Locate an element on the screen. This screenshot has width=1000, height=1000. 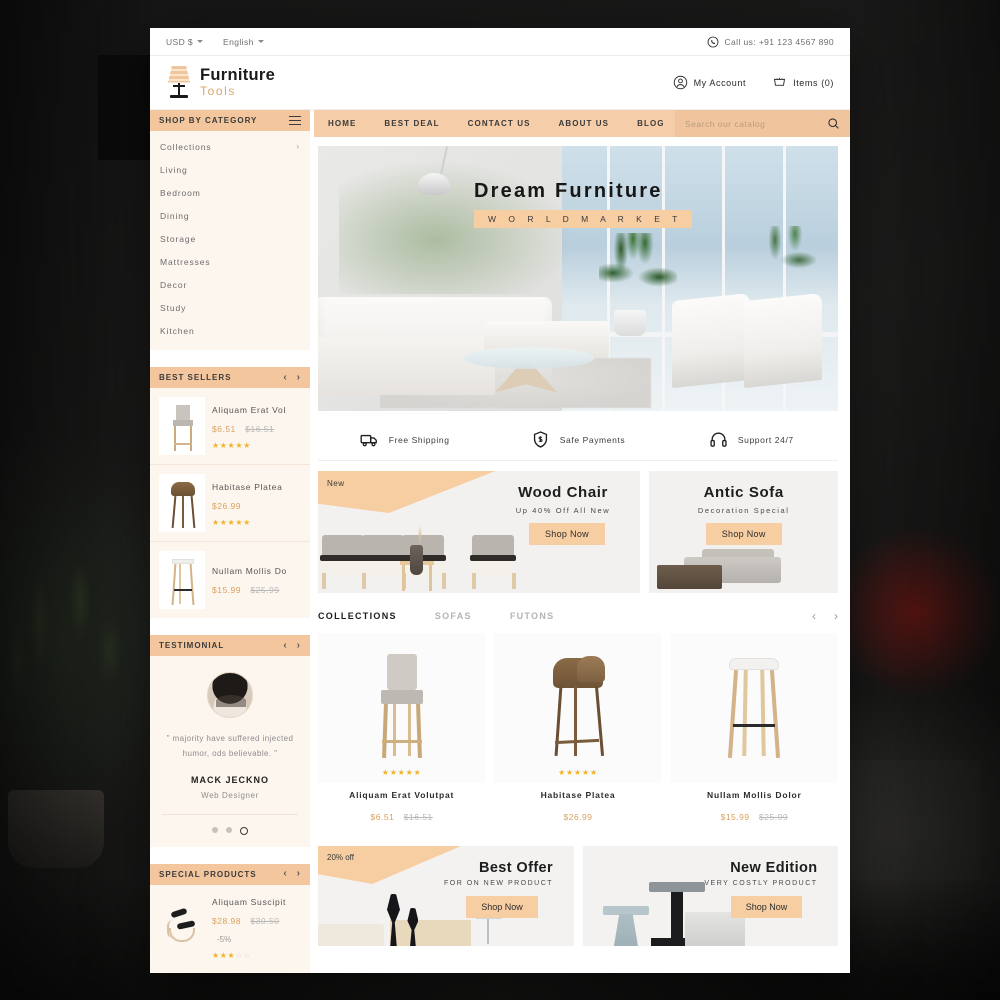
nav-item-best-deal: BEST DEAL is located at coordinates (411, 123).